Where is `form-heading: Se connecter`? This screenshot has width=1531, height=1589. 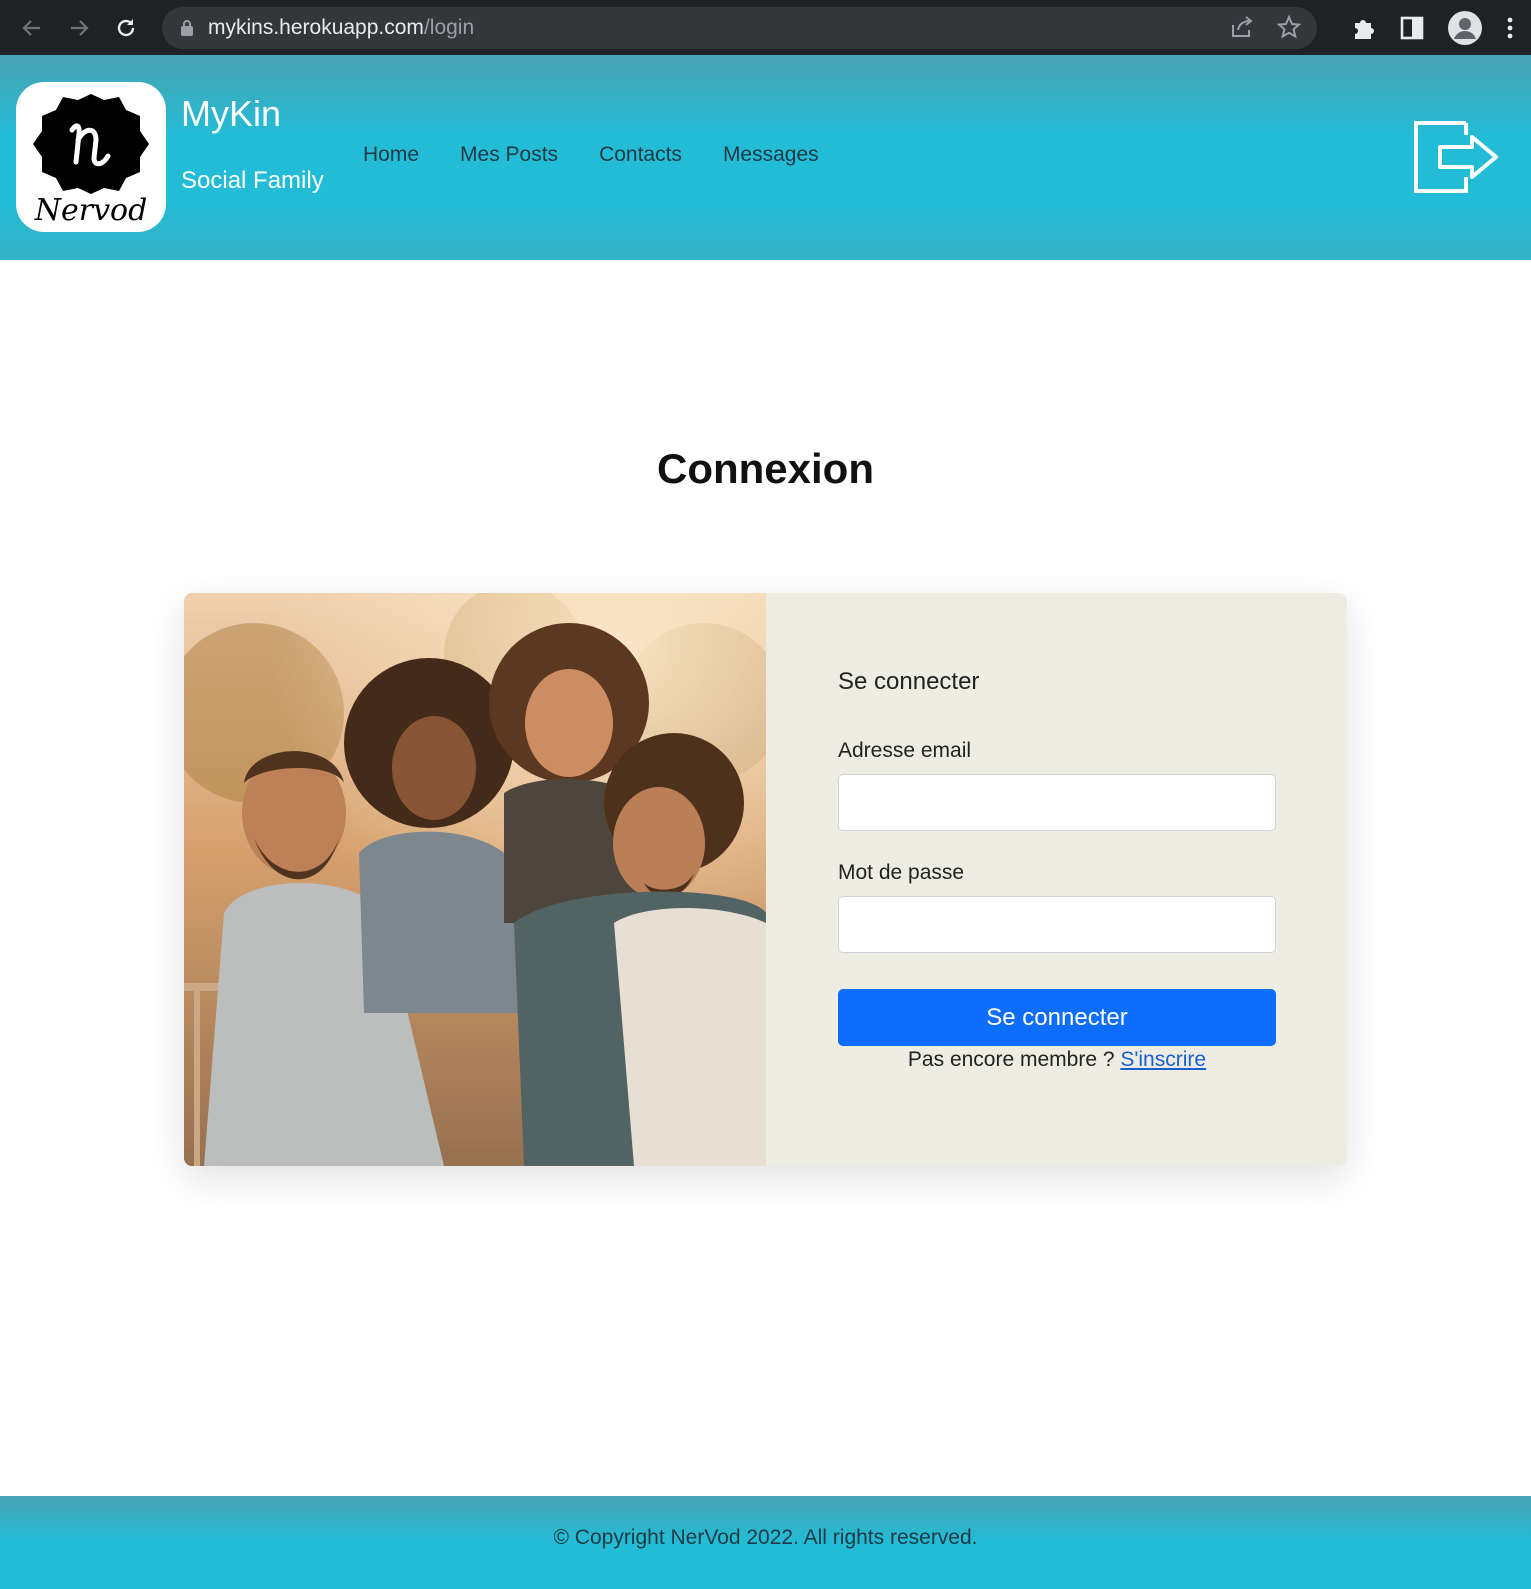 form-heading: Se connecter is located at coordinates (909, 681).